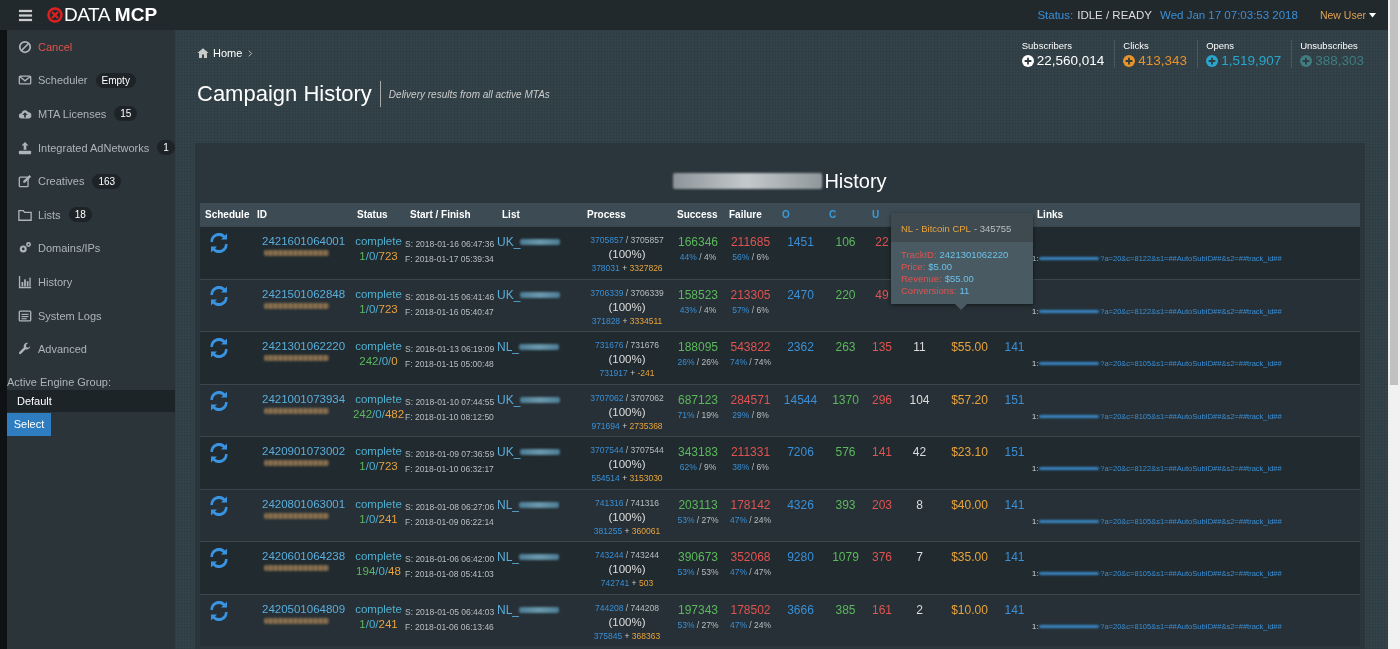  I want to click on table-cell: $23.10, so click(969, 452).